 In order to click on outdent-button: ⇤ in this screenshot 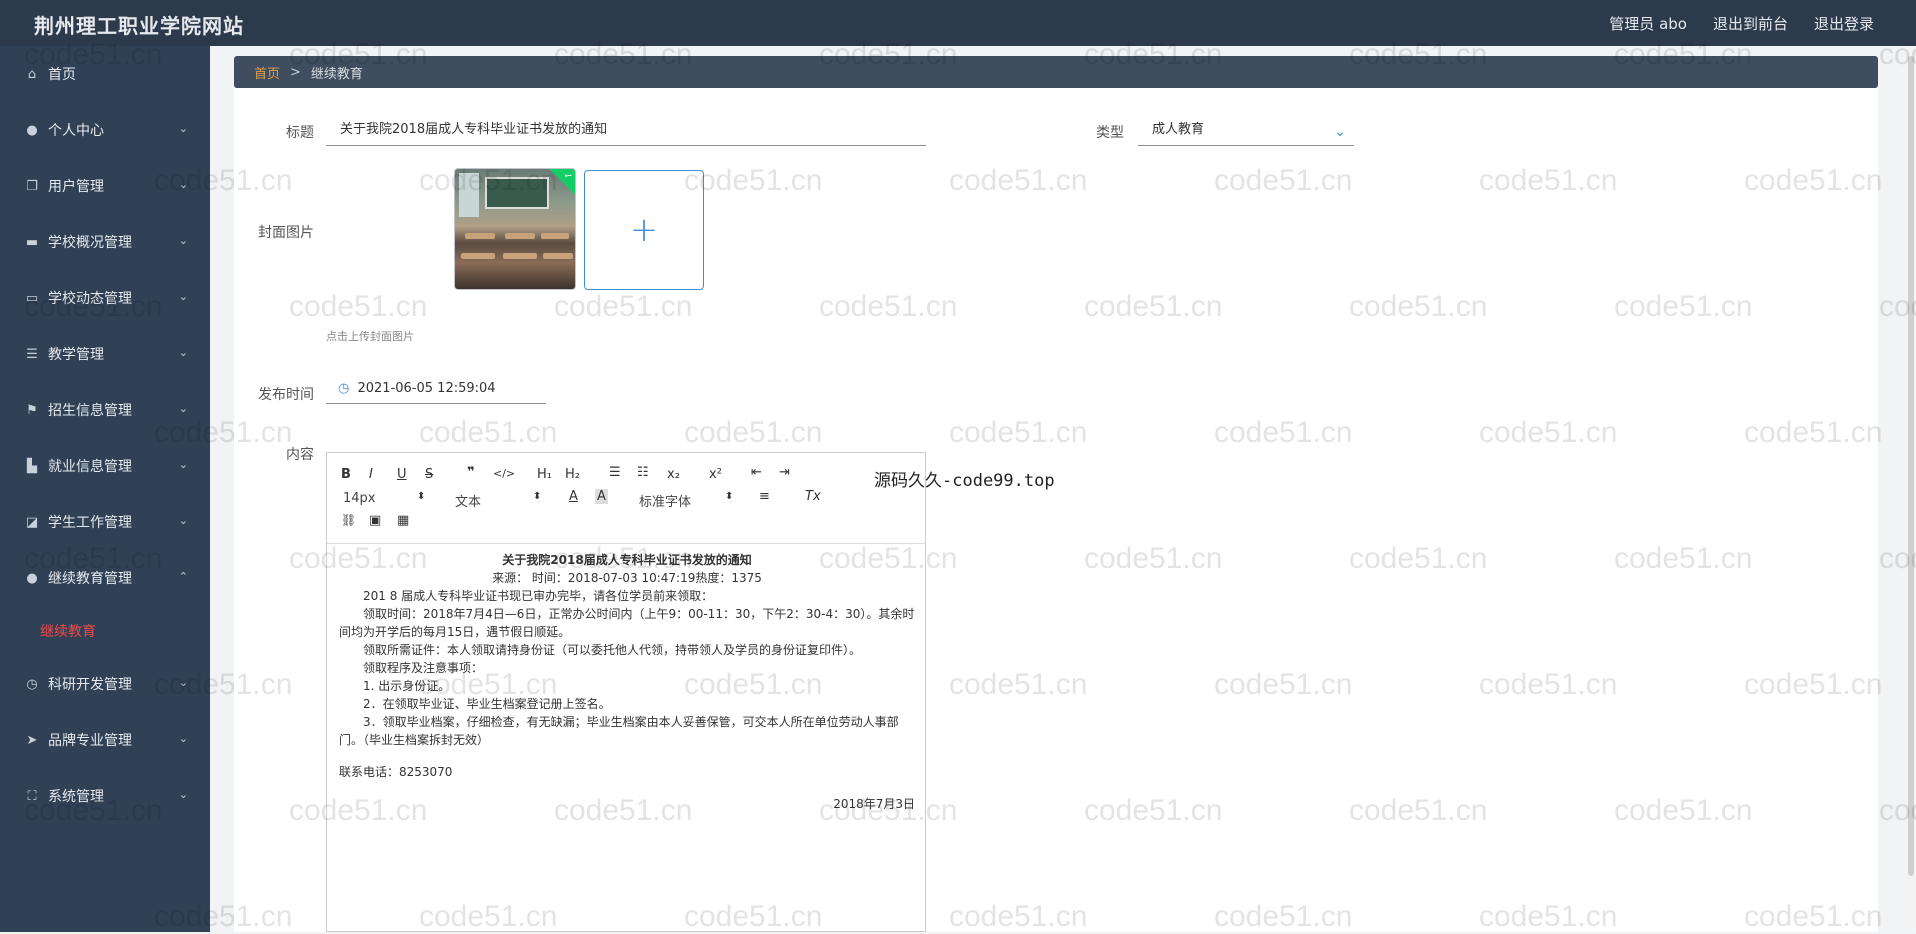, I will do `click(756, 472)`.